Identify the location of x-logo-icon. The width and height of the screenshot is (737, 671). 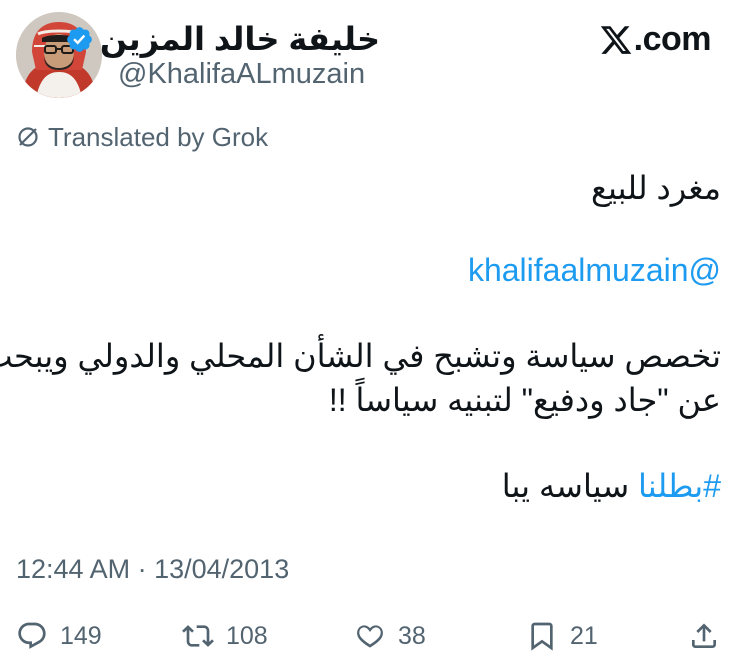
(615, 39).